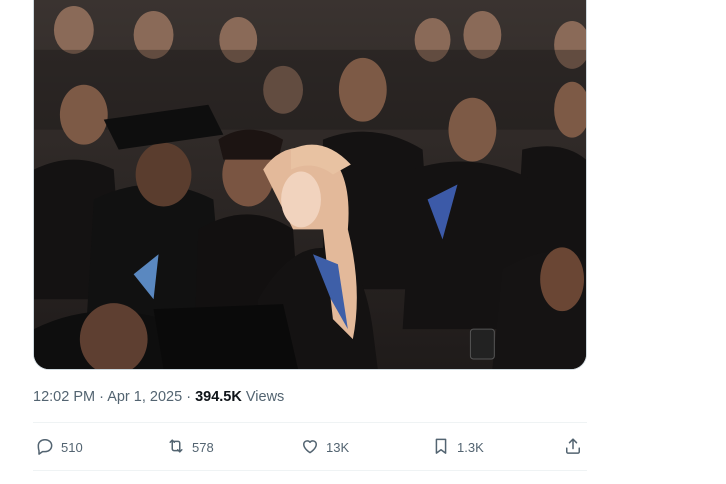 The width and height of the screenshot is (726, 484). What do you see at coordinates (176, 447) in the screenshot?
I see `repost-icon` at bounding box center [176, 447].